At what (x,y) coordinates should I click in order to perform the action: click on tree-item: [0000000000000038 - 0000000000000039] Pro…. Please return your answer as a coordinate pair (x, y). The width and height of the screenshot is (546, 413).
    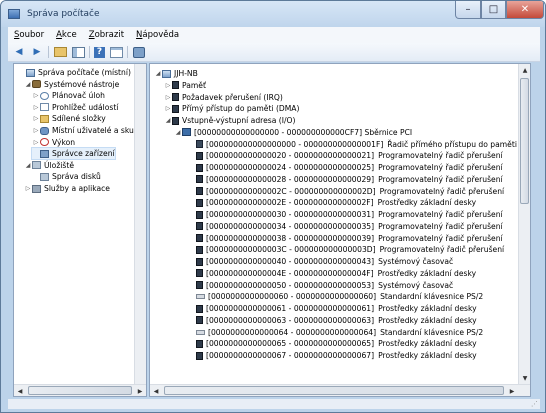
    Looking at the image, I should click on (349, 238).